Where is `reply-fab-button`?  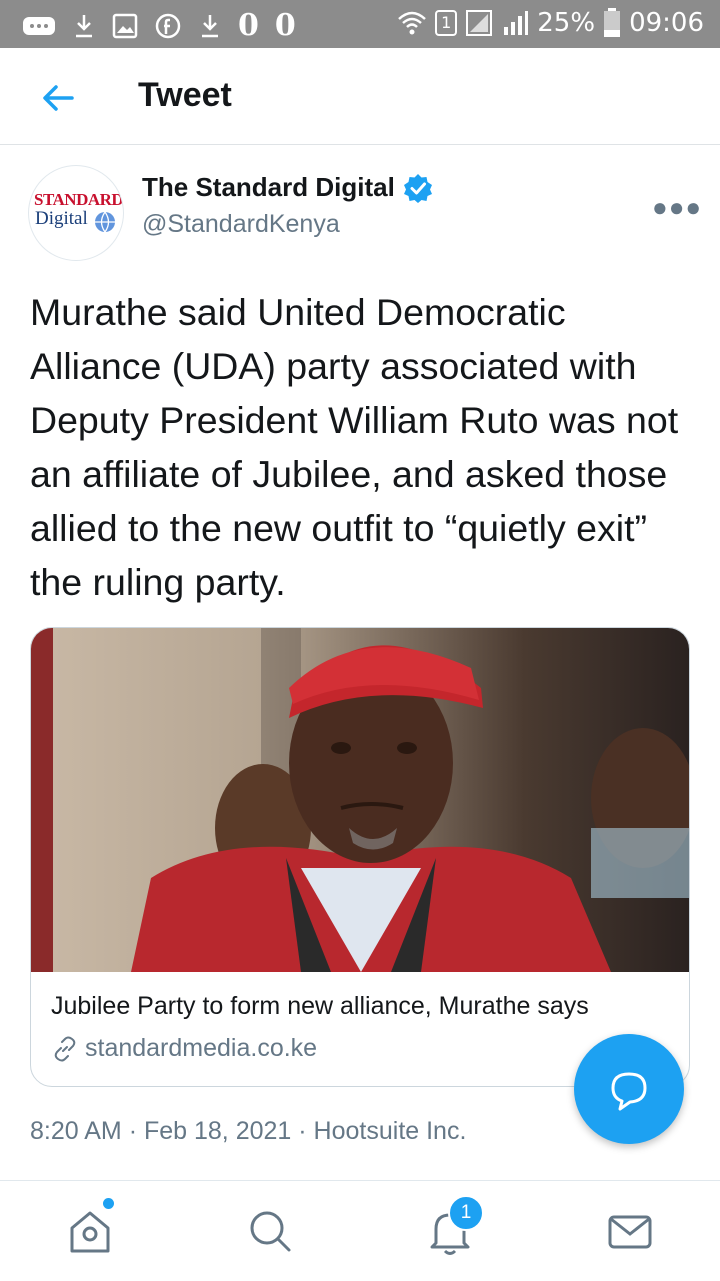
reply-fab-button is located at coordinates (629, 1089).